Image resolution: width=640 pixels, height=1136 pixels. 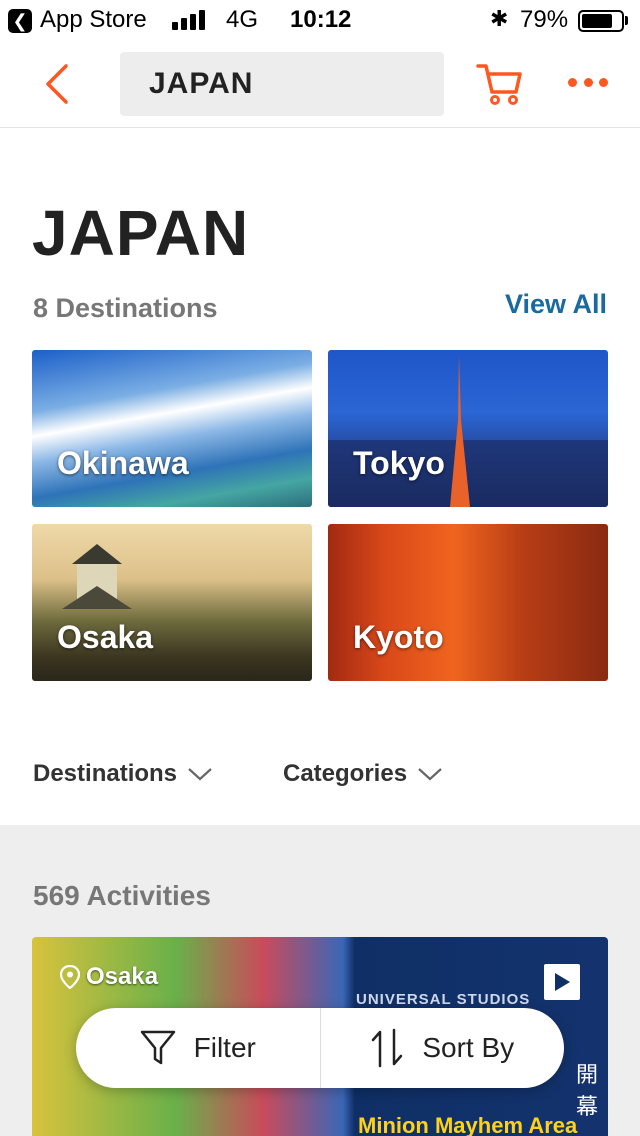 What do you see at coordinates (123, 463) in the screenshot?
I see `destination-label: Okinawa` at bounding box center [123, 463].